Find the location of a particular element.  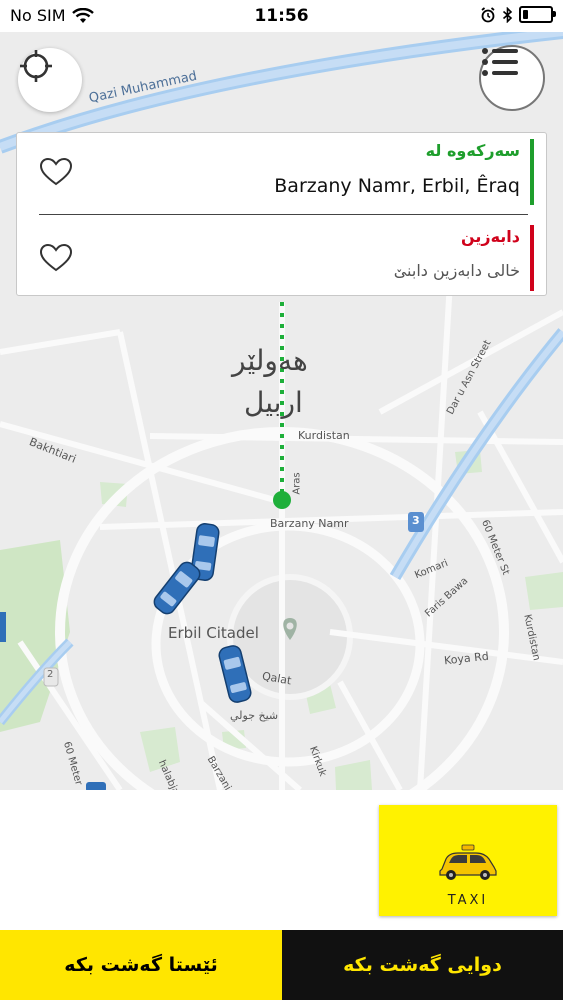

dropoff-placeholder: خالی دابەزین دابنێ is located at coordinates (457, 270).